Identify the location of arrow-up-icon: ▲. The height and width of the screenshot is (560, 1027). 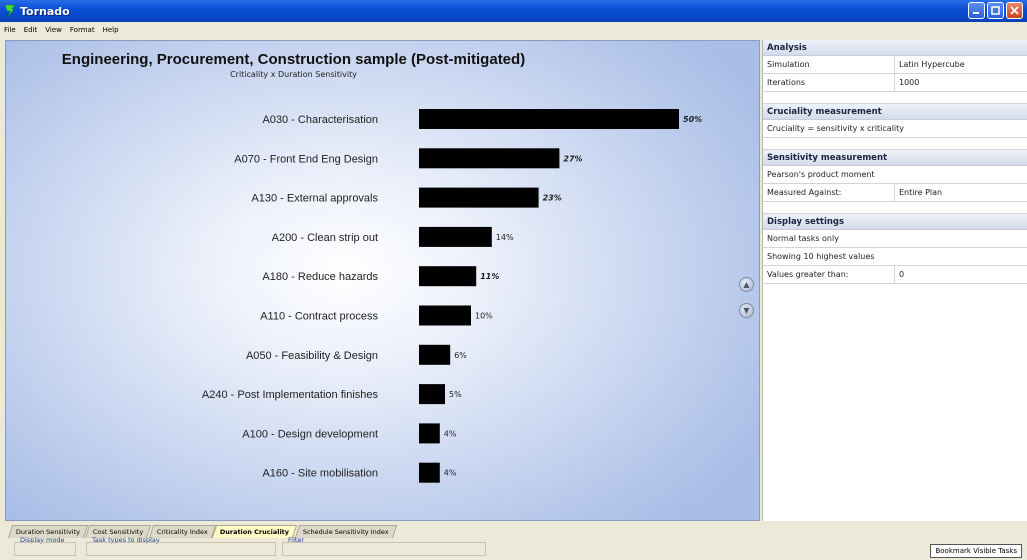
(746, 284).